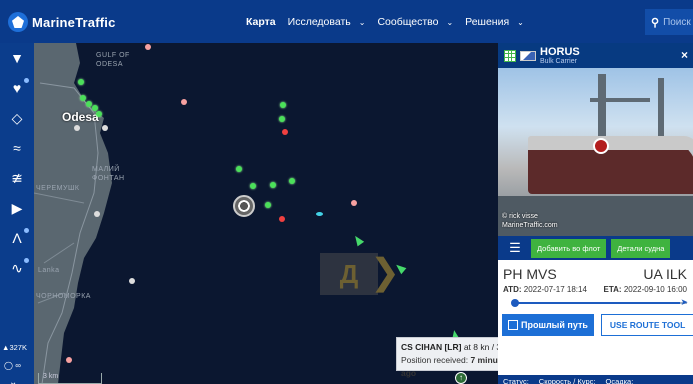 This screenshot has height=384, width=693. I want to click on vessel-action-bar: ☰ Добавить во флот Детали судна, so click(595, 248).